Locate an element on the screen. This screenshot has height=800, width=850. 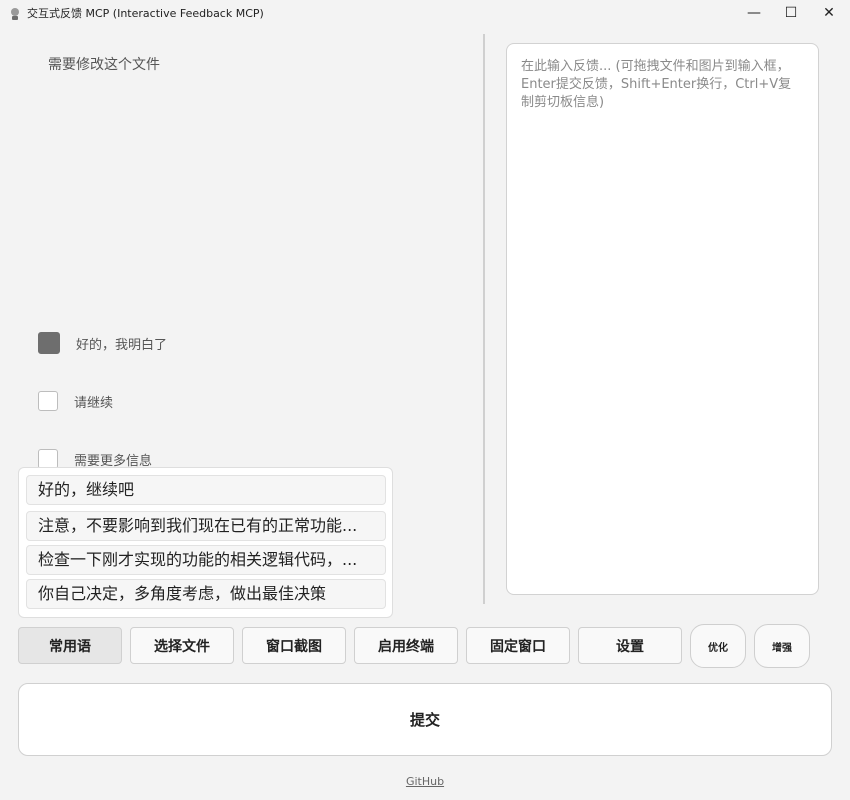
option-more-info: 需要更多信息 is located at coordinates (95, 459).